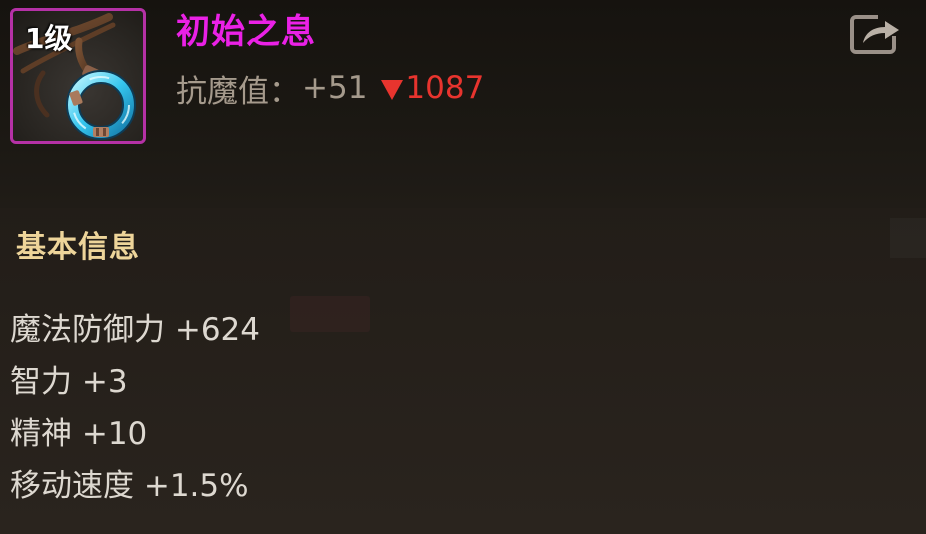  What do you see at coordinates (335, 88) in the screenshot?
I see `compare-stat-value: +51` at bounding box center [335, 88].